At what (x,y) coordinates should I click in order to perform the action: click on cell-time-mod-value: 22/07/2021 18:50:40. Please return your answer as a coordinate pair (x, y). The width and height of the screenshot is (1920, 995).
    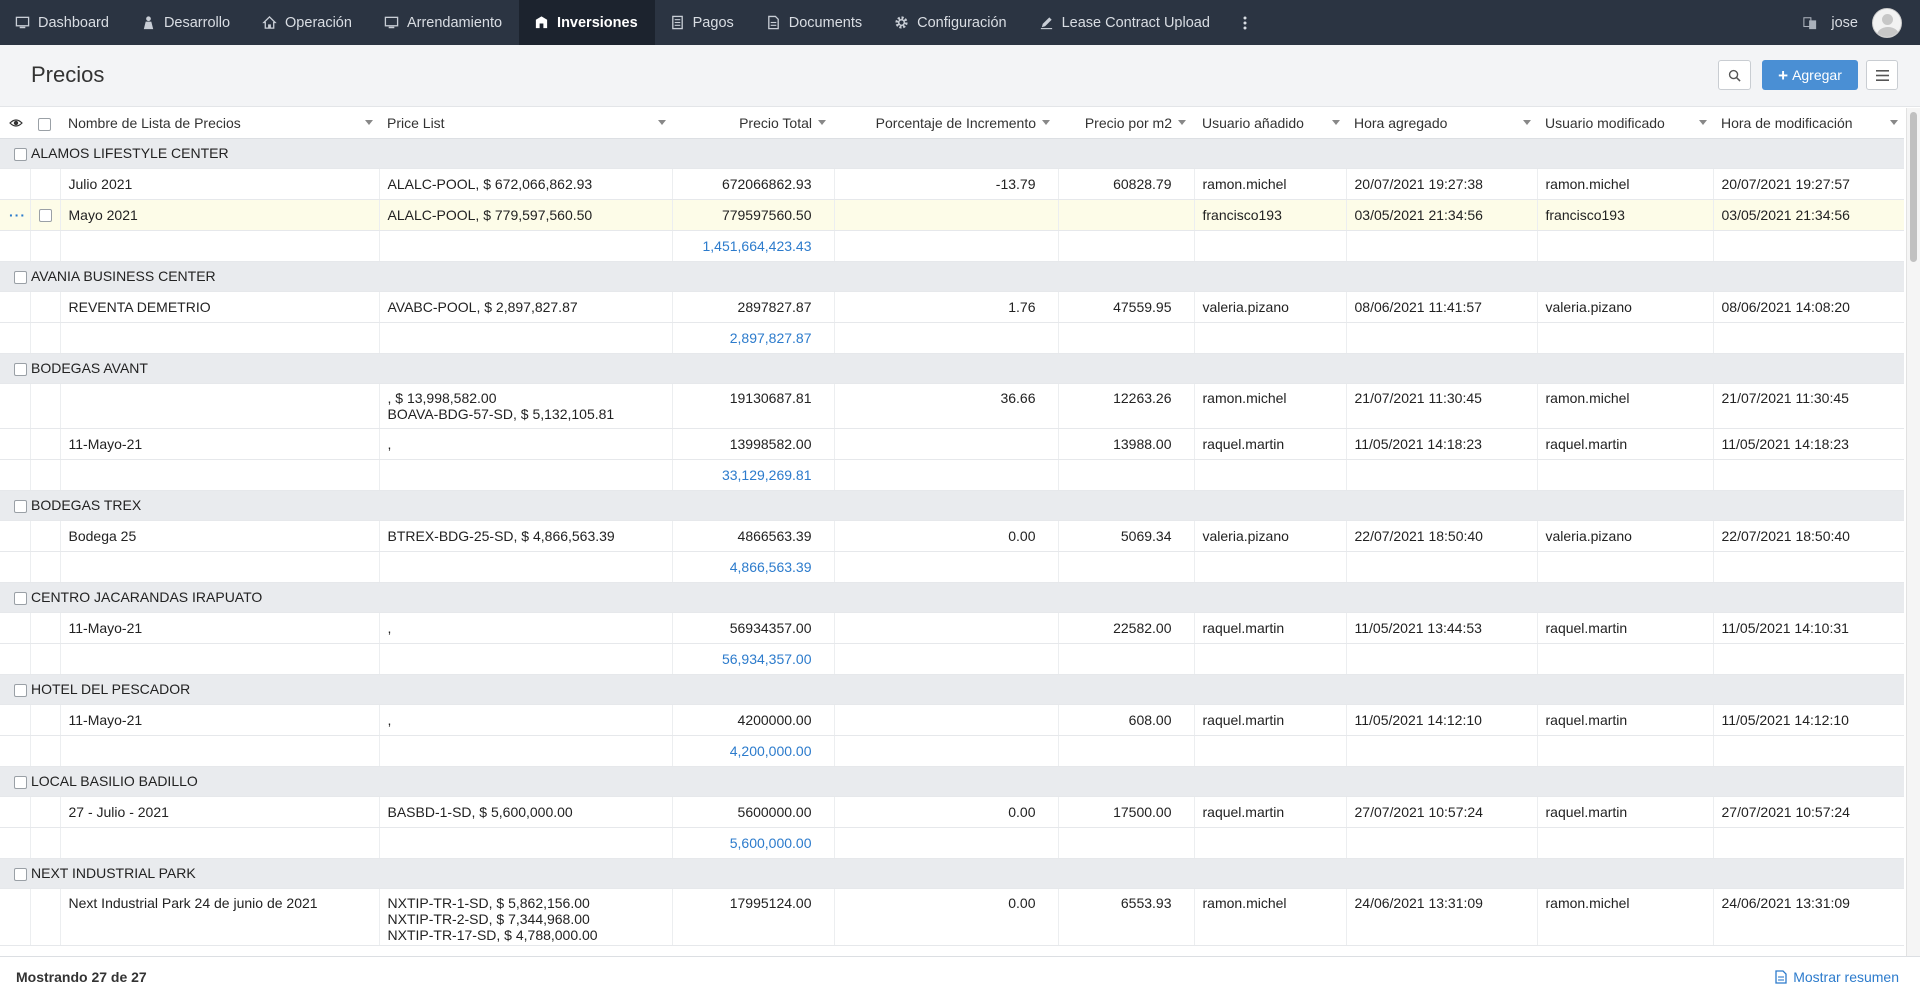
    Looking at the image, I should click on (1785, 535).